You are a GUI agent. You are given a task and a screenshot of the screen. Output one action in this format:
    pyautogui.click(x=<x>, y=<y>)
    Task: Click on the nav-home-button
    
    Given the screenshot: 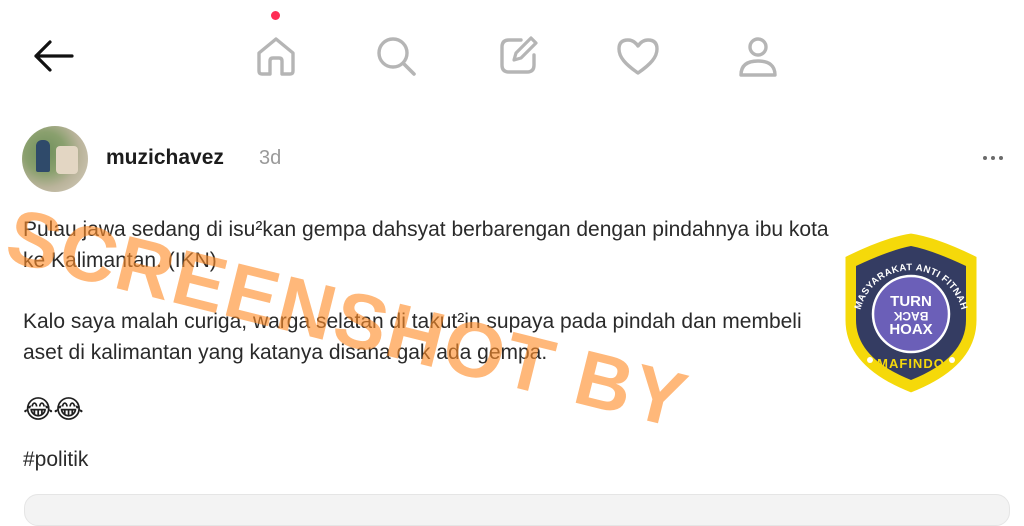 What is the action you would take?
    pyautogui.click(x=276, y=56)
    